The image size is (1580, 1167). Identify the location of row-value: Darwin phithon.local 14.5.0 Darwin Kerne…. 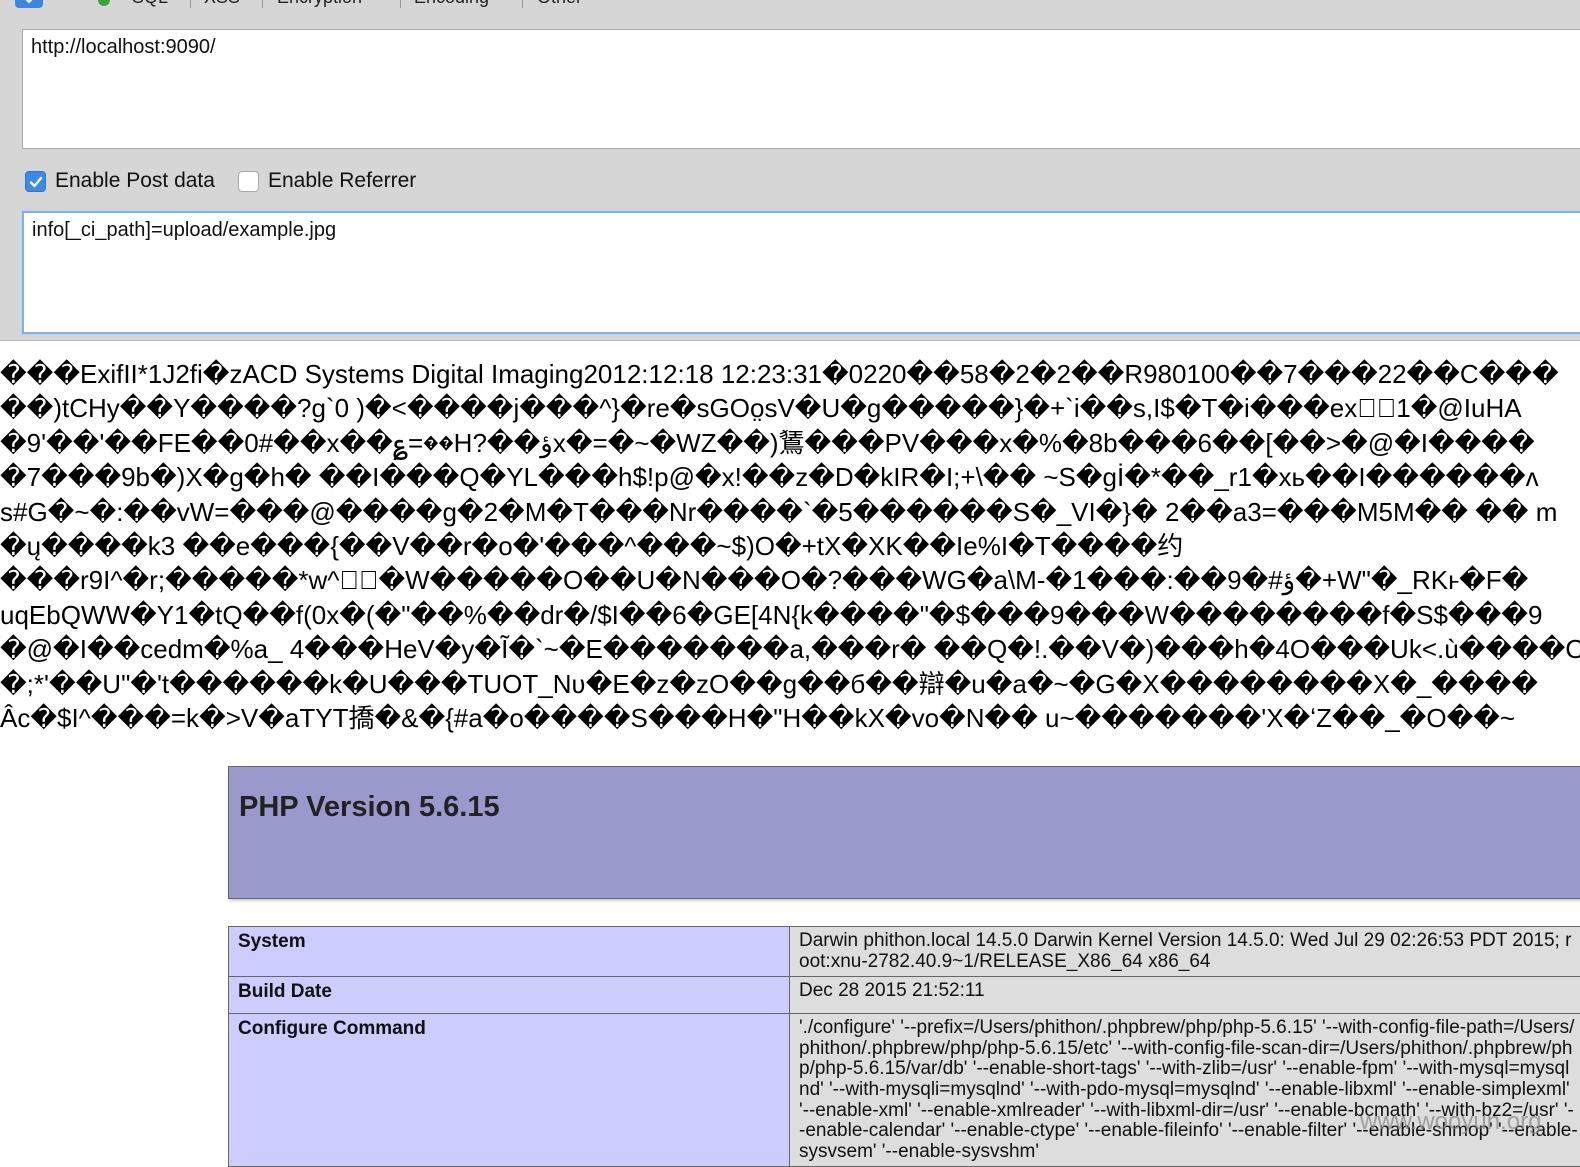
(1185, 952).